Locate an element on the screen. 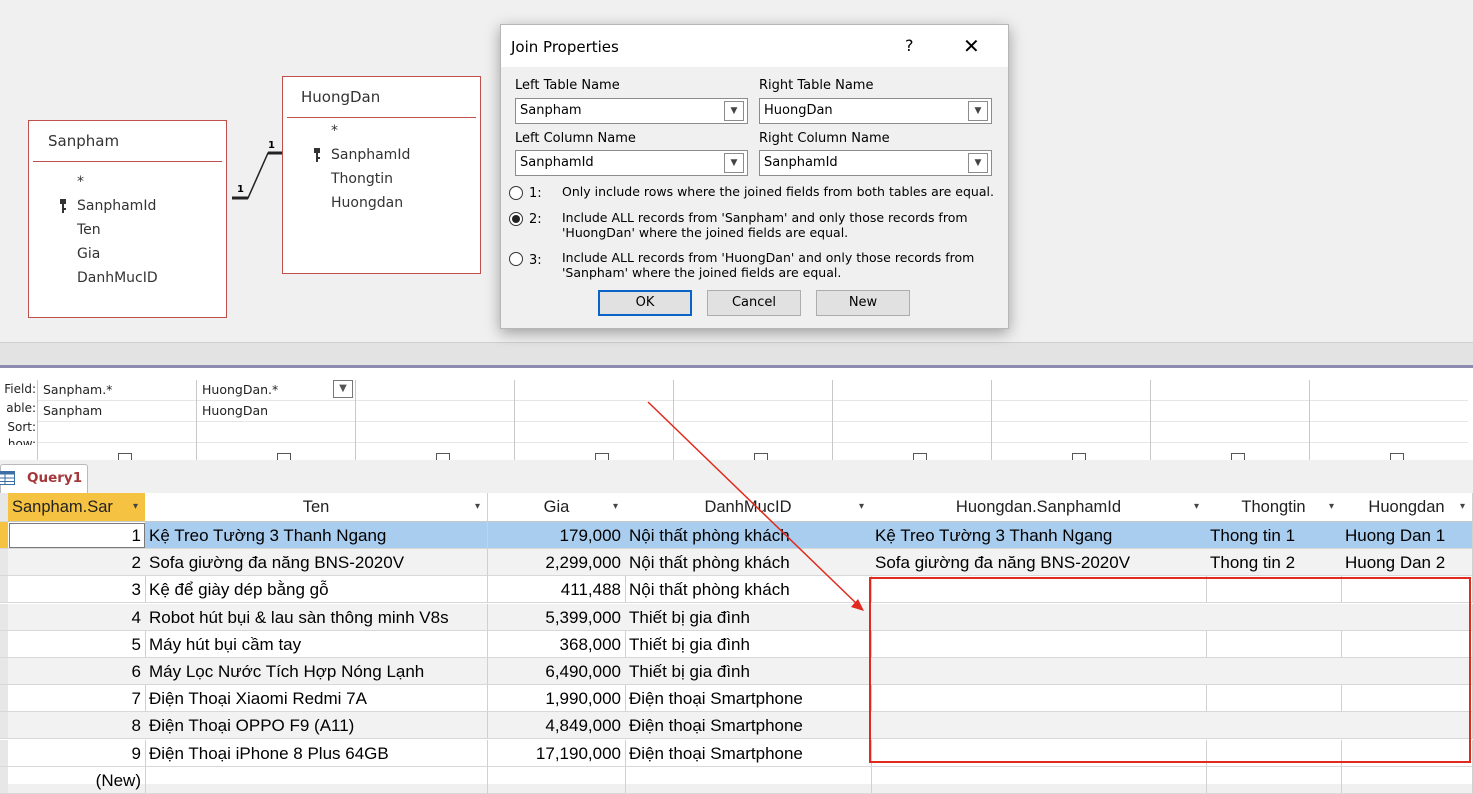 This screenshot has height=794, width=1473. table-cell: Điện Thoại iPhone 8 Plus 64GB is located at coordinates (316, 753).